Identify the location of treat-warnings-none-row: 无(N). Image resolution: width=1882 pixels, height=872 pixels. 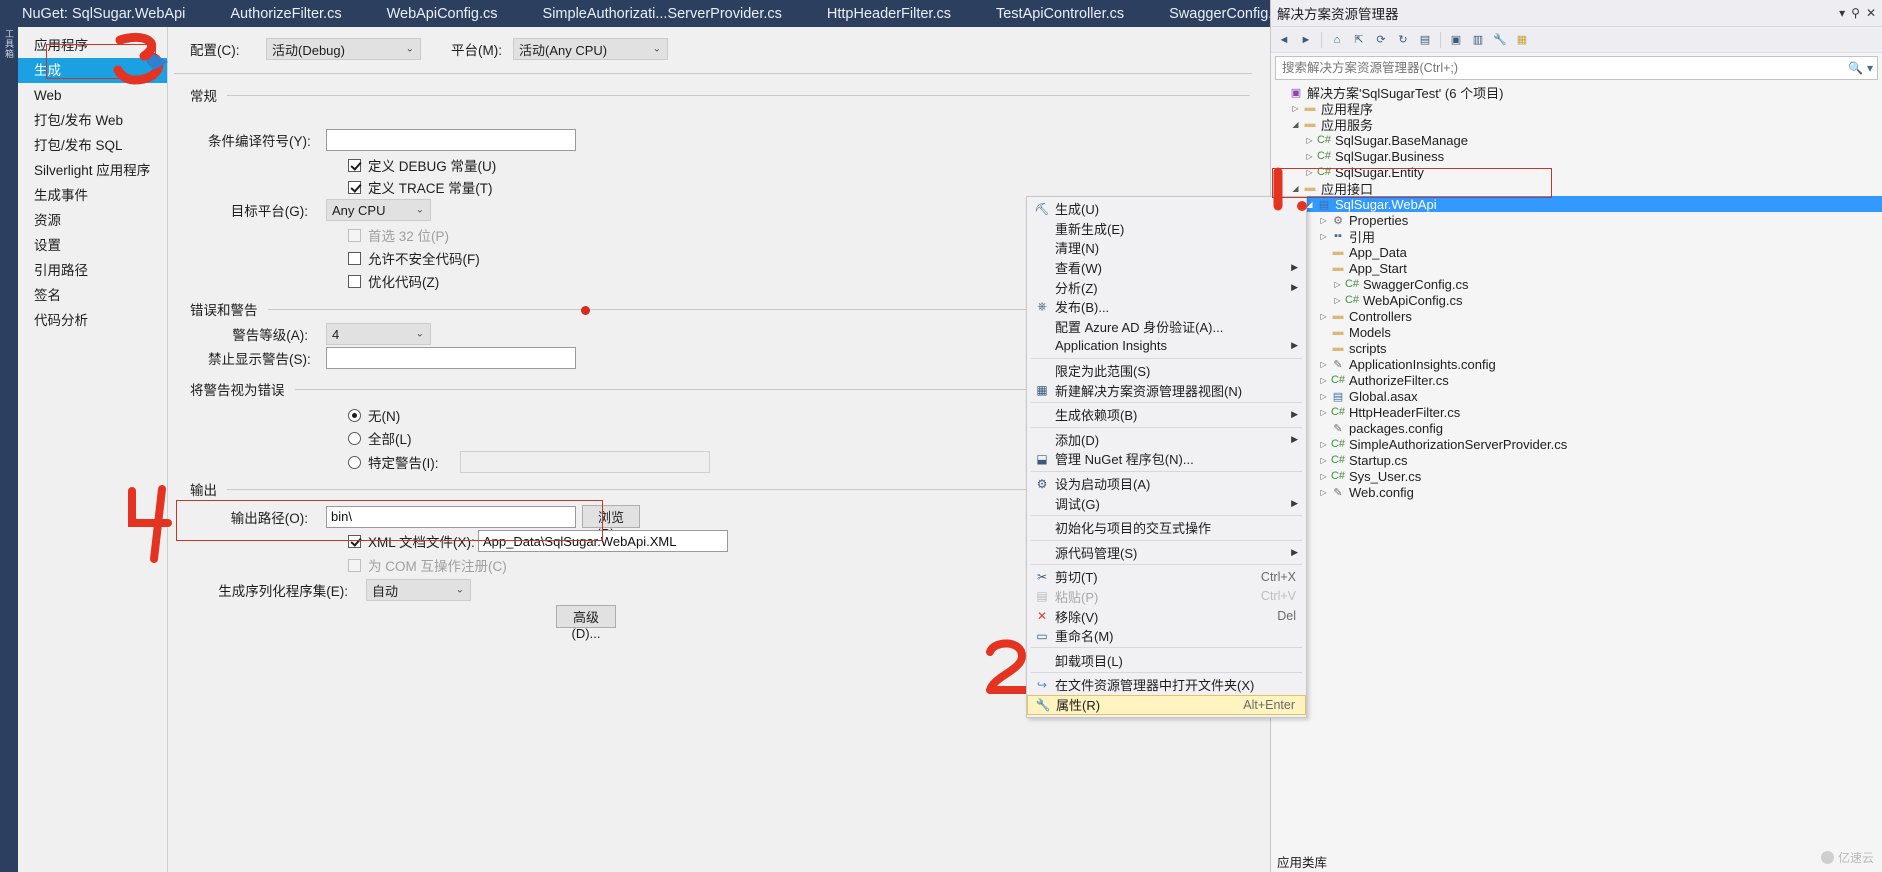
(374, 415).